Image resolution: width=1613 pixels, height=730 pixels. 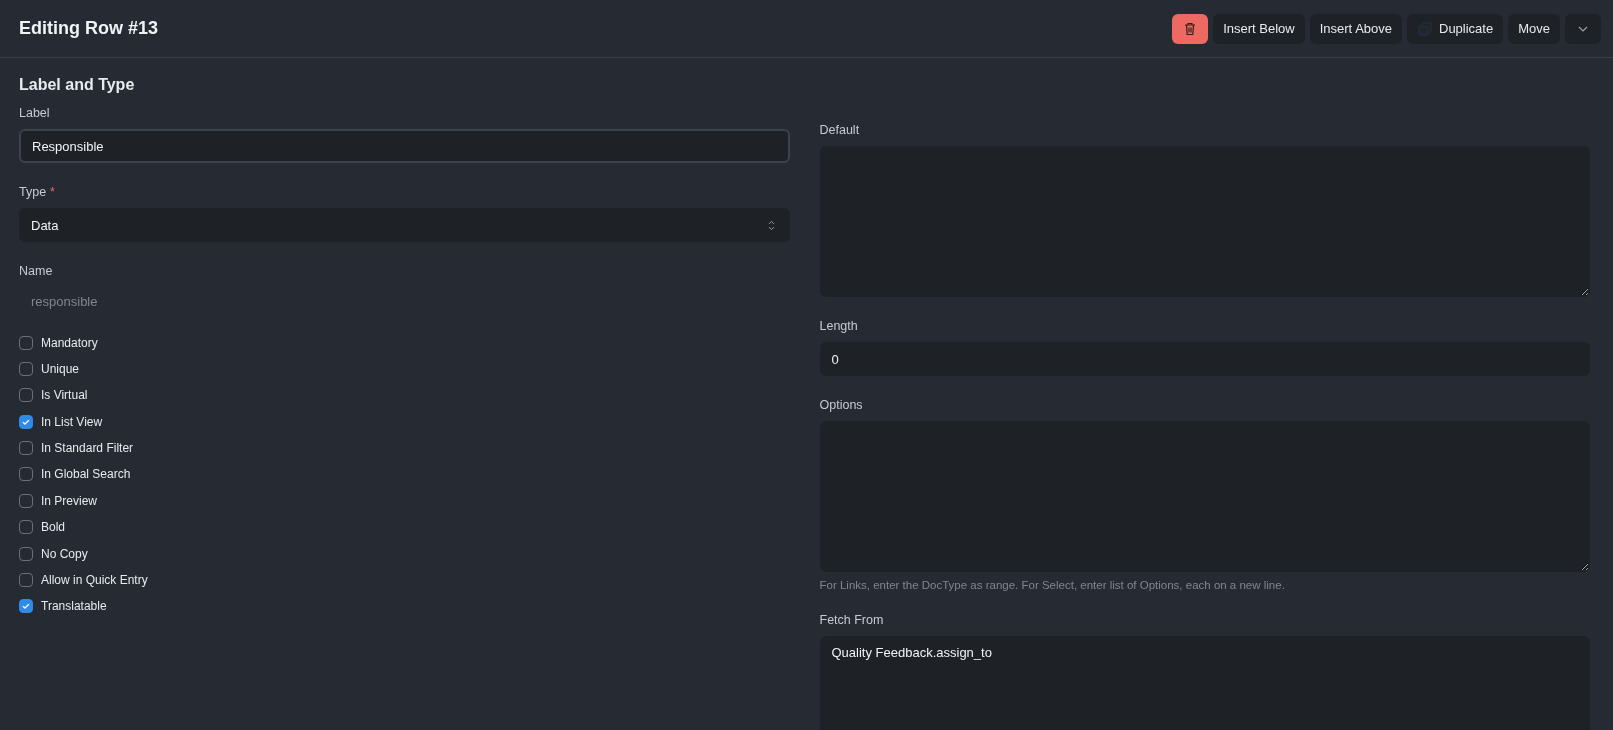 I want to click on checkbox-label: Mandatory, so click(x=69, y=342).